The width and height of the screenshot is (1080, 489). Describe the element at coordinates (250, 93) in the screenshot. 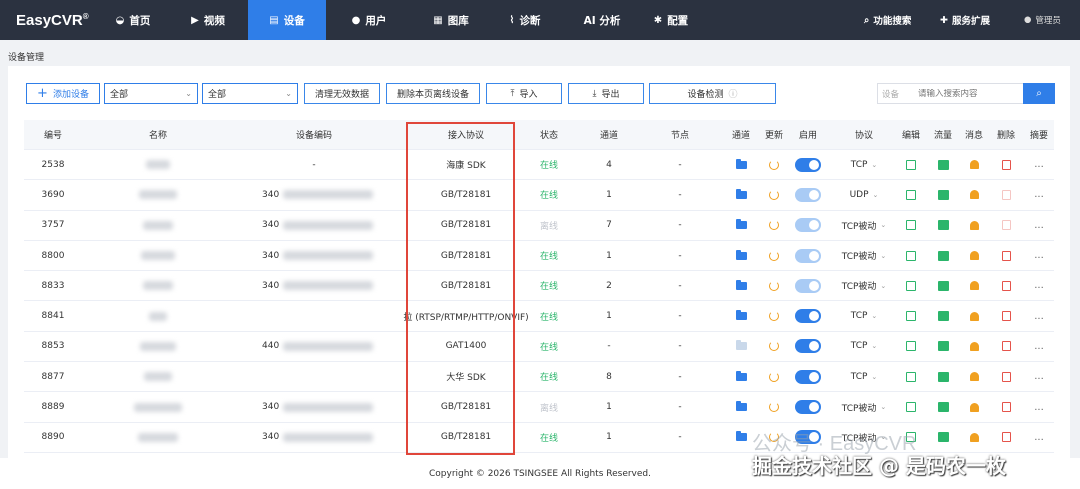

I see `filter-select-2: 全部 ⌄` at that location.